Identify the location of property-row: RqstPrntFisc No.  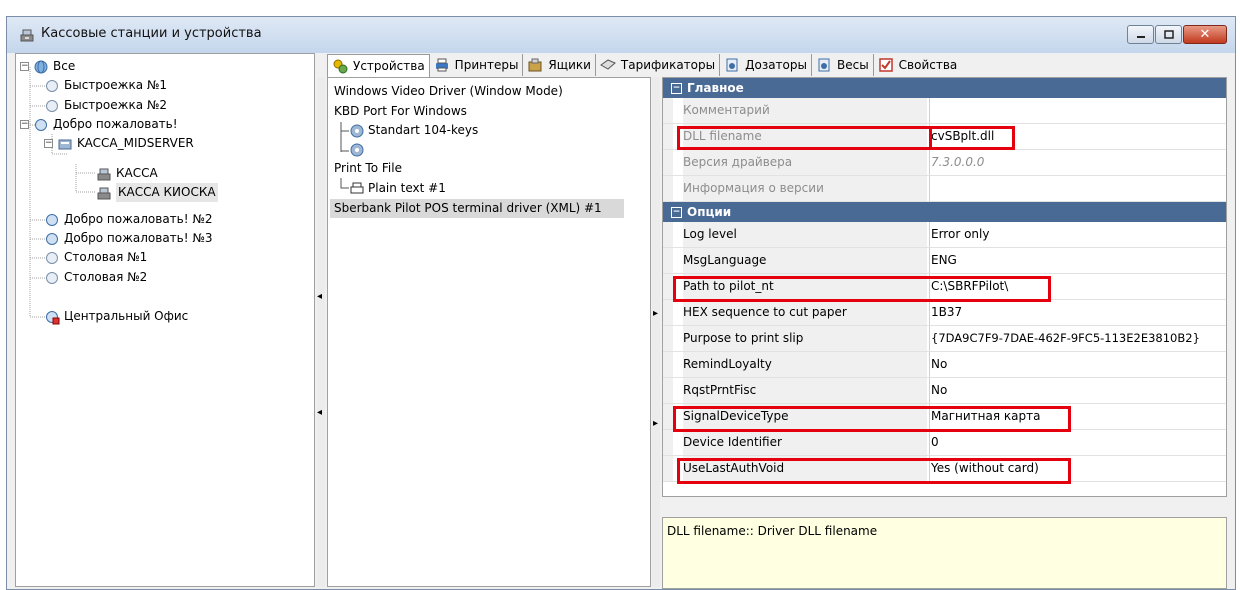
(944, 391).